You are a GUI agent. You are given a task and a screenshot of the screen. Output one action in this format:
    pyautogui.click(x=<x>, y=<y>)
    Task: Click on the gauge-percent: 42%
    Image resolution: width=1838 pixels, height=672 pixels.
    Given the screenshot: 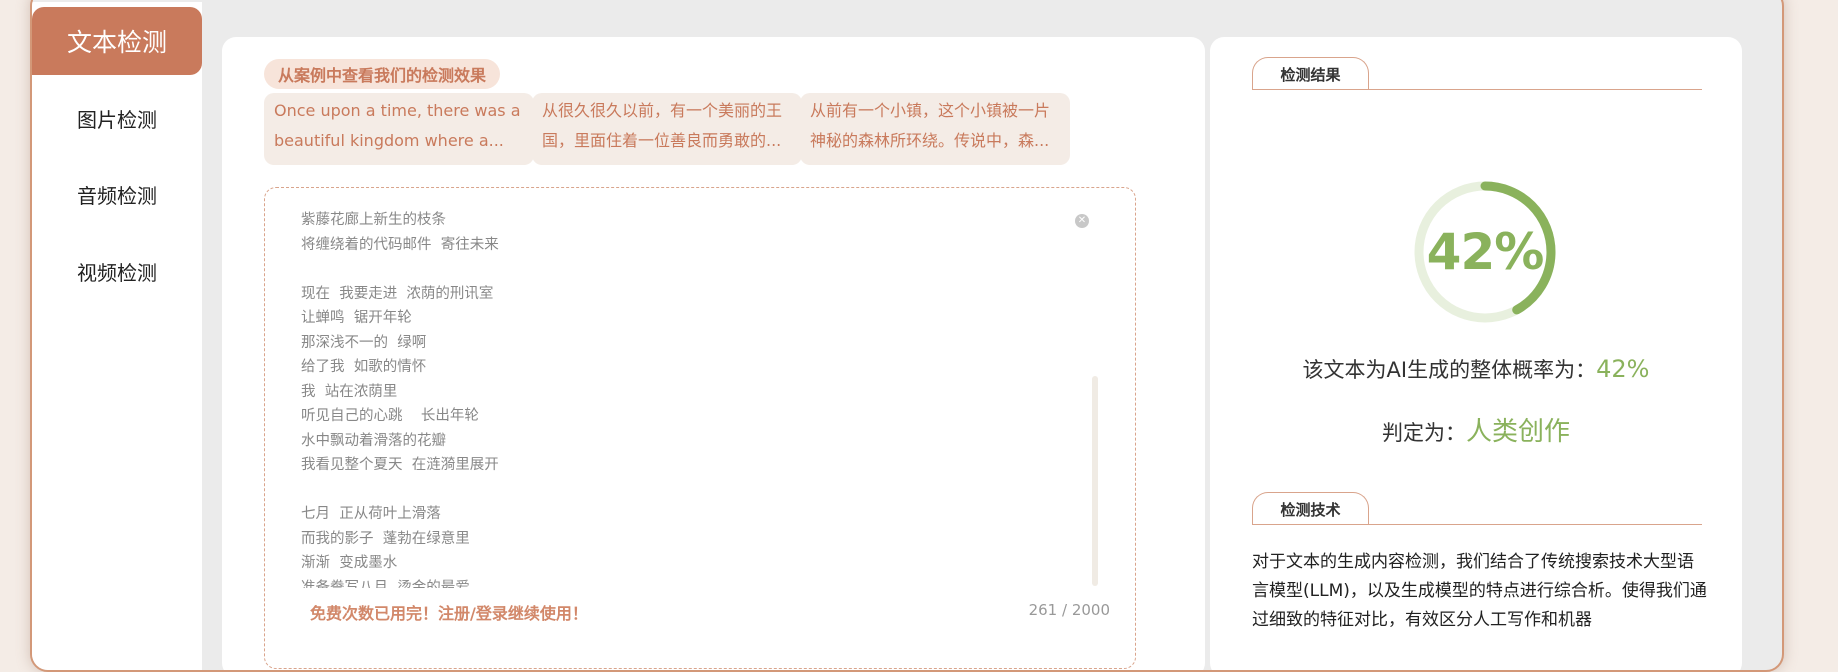 What is the action you would take?
    pyautogui.click(x=1485, y=252)
    